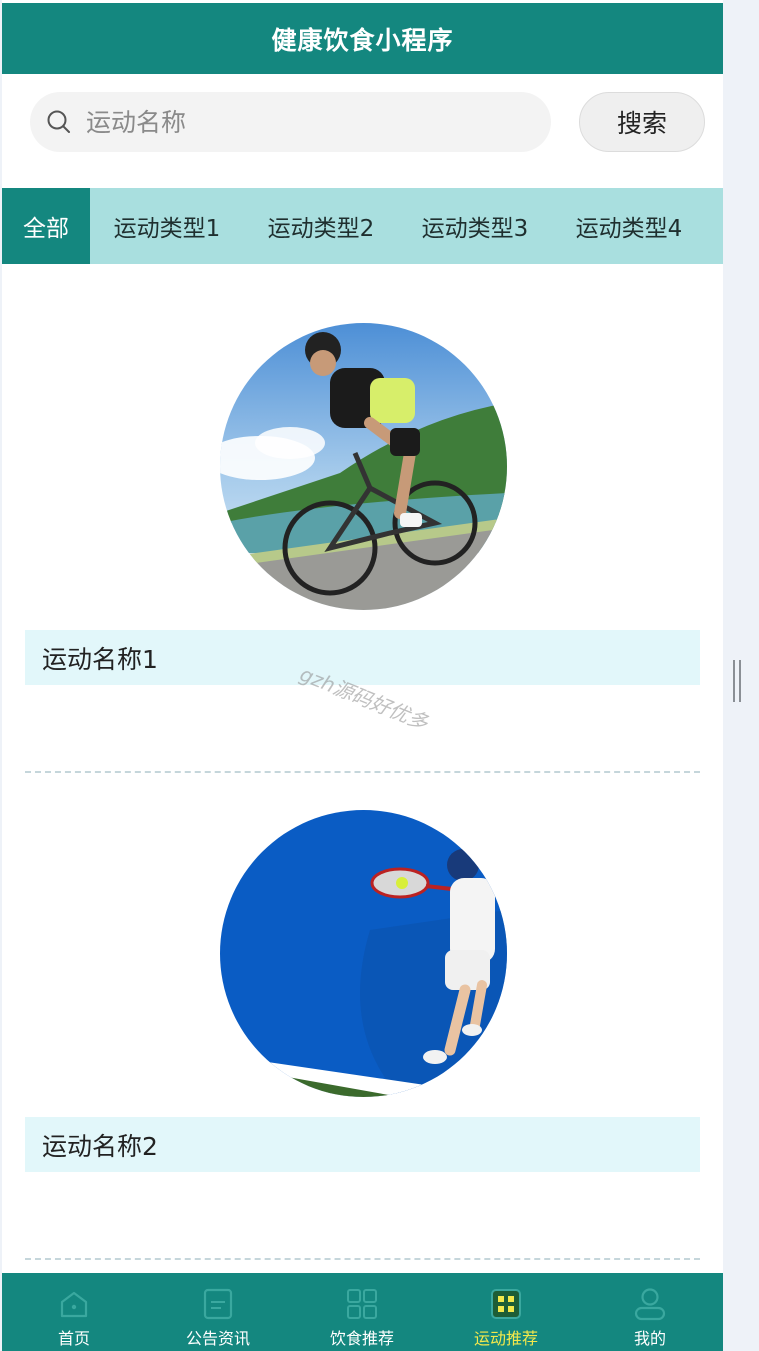 The height and width of the screenshot is (1351, 759). What do you see at coordinates (74, 1304) in the screenshot?
I see `home-icon` at bounding box center [74, 1304].